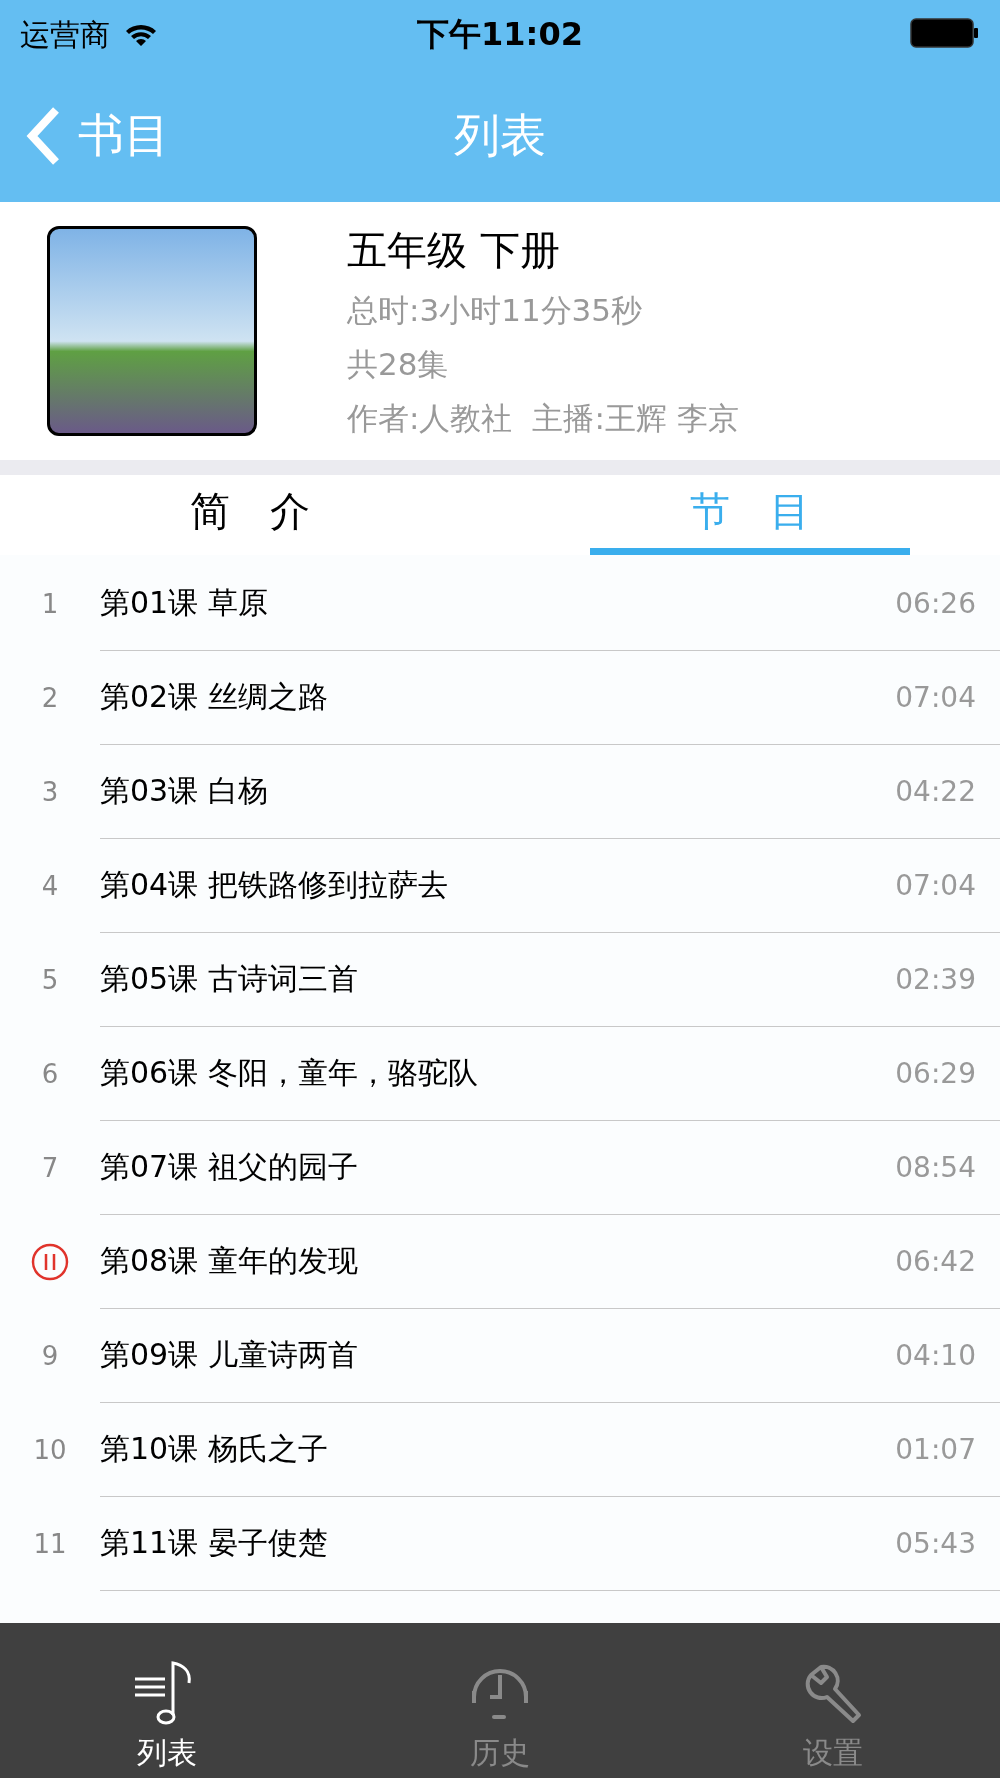 This screenshot has width=1000, height=1778. I want to click on lesson-title: 第03课 白杨, so click(184, 791).